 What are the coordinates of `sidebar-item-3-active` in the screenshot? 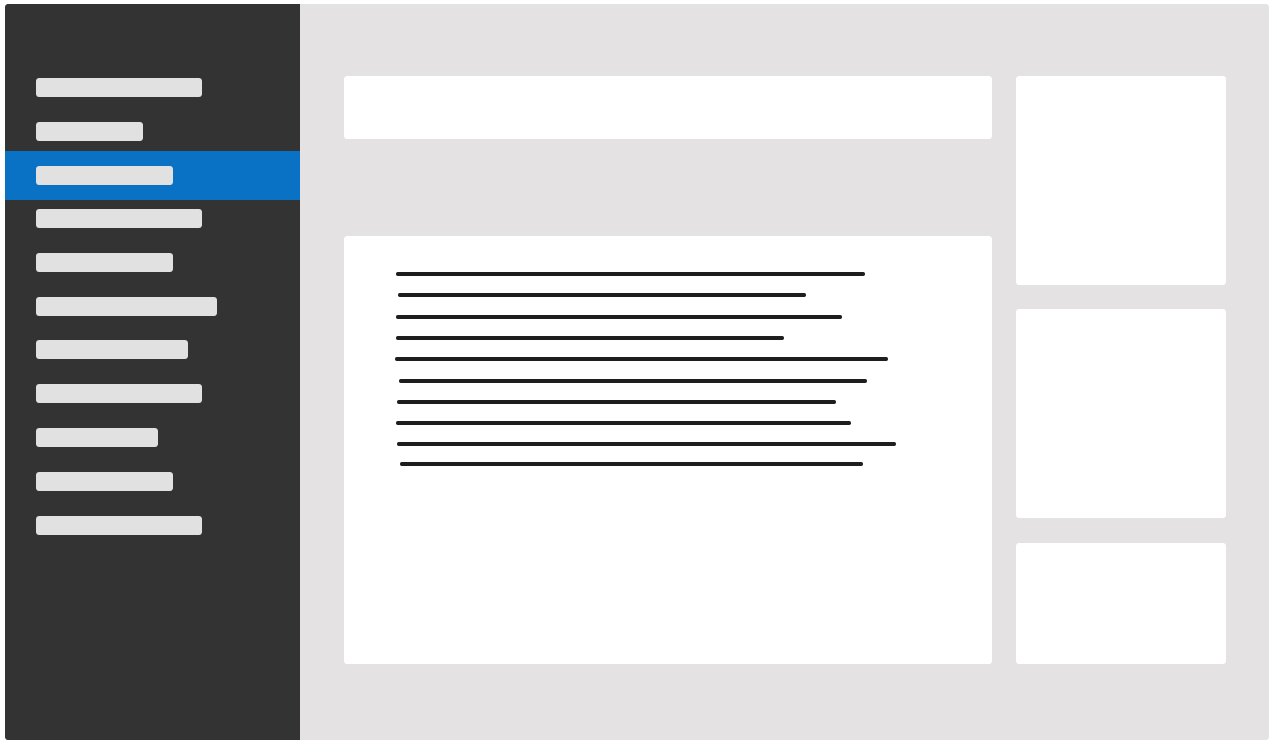 It's located at (152, 175).